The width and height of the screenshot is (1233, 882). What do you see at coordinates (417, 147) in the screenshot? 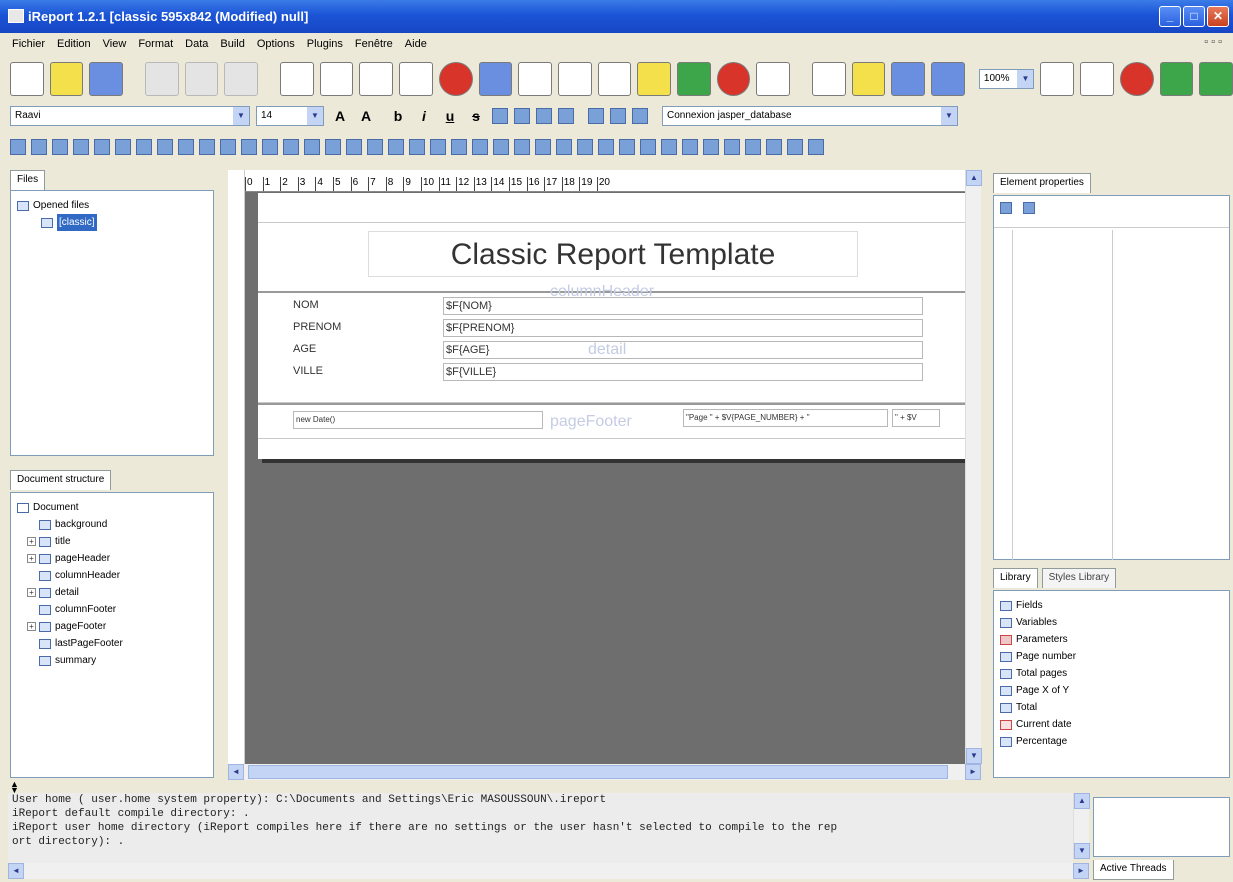
I see `join-left-icon` at bounding box center [417, 147].